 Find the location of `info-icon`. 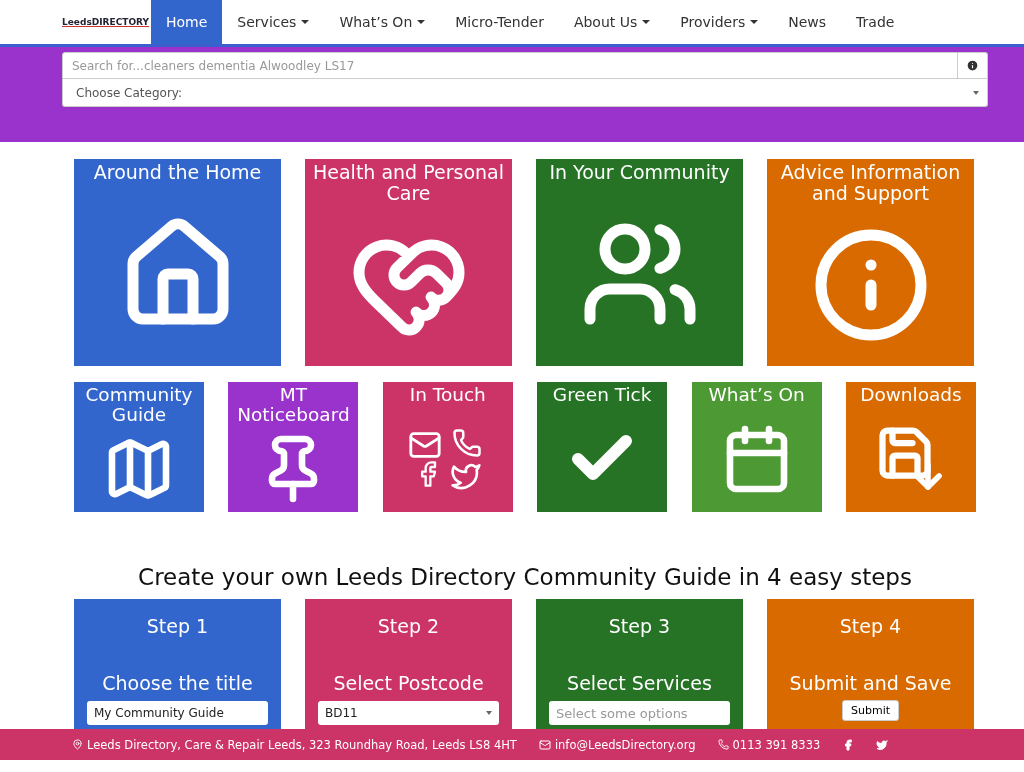

info-icon is located at coordinates (972, 65).